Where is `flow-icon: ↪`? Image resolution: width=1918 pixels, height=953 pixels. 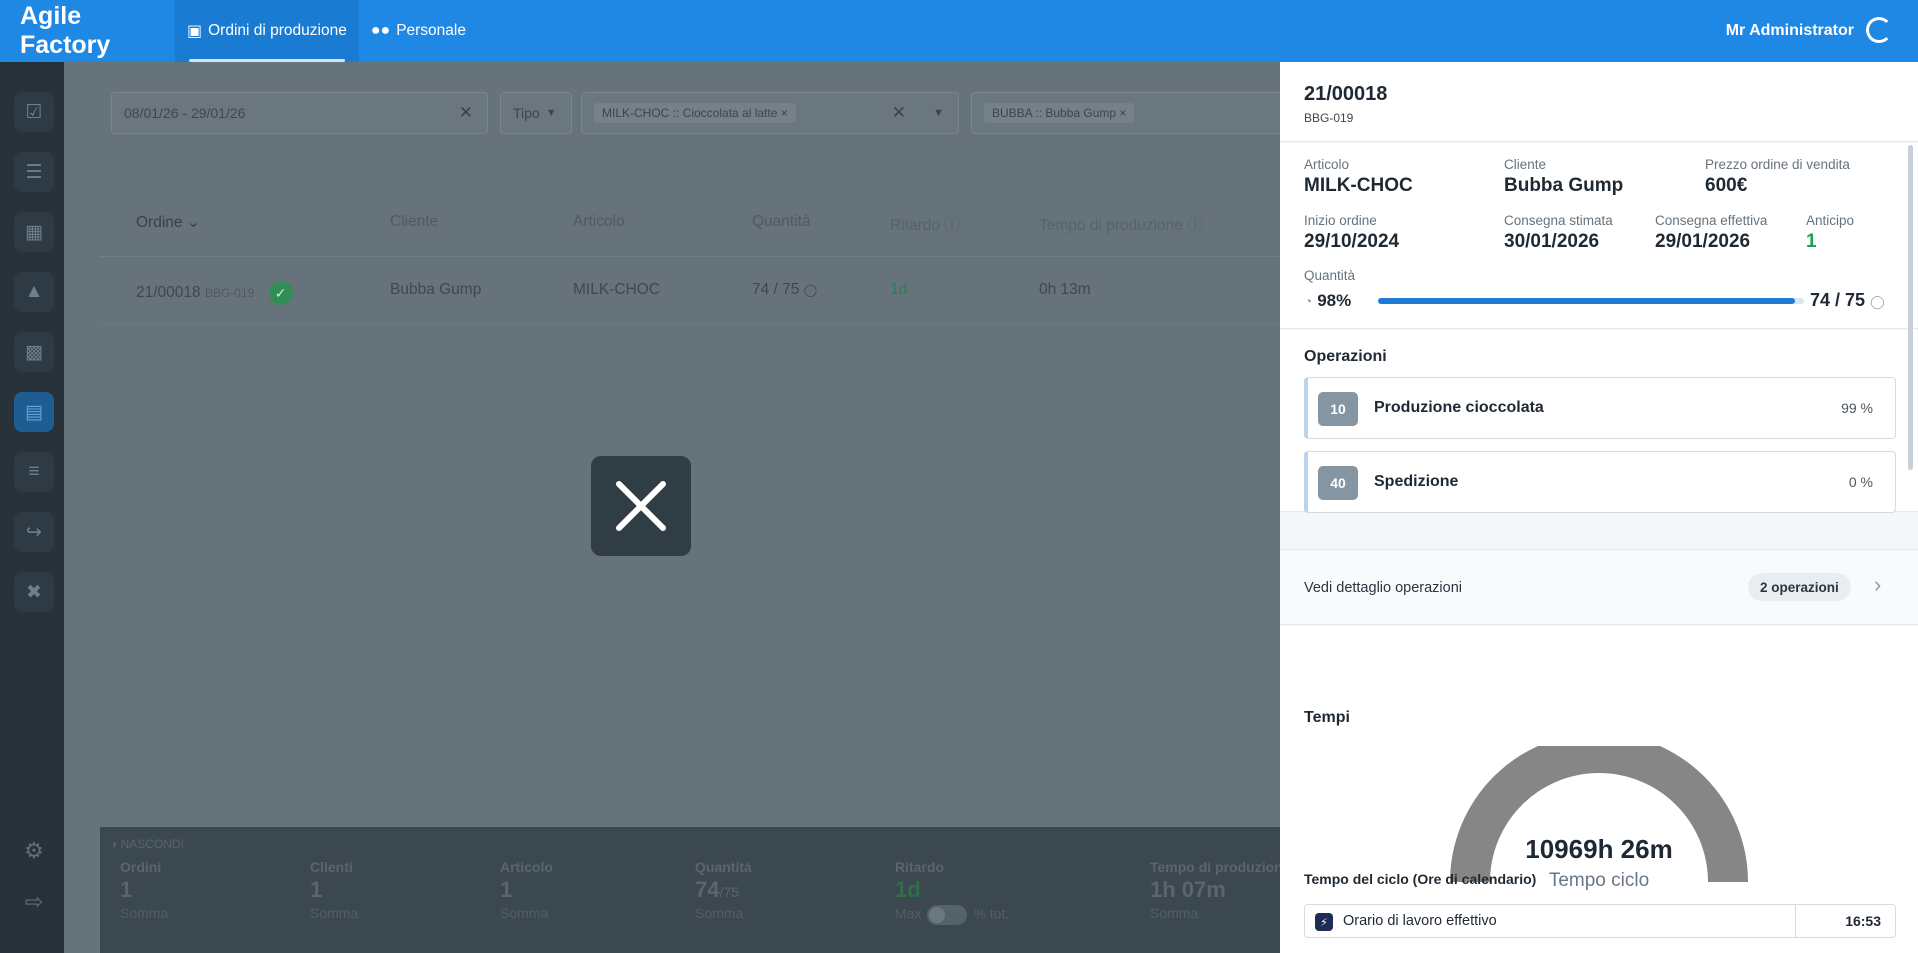
flow-icon: ↪ is located at coordinates (34, 532).